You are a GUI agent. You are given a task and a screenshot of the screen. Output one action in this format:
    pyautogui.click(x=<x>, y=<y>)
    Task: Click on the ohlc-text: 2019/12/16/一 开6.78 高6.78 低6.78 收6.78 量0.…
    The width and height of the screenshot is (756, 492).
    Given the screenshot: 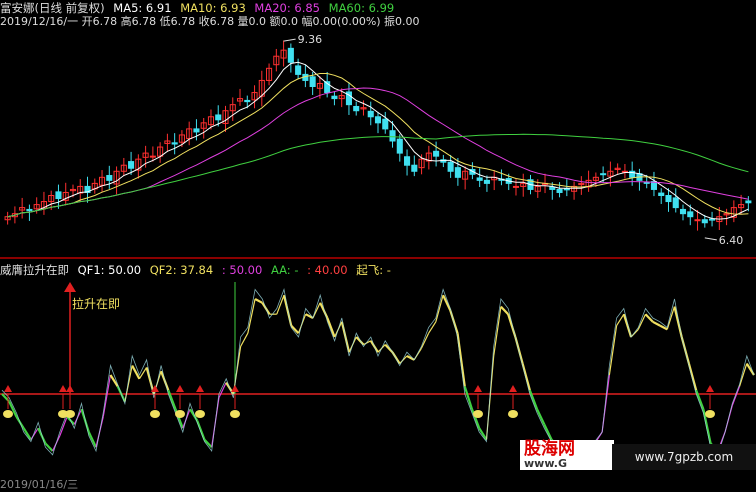 What is the action you would take?
    pyautogui.click(x=210, y=21)
    